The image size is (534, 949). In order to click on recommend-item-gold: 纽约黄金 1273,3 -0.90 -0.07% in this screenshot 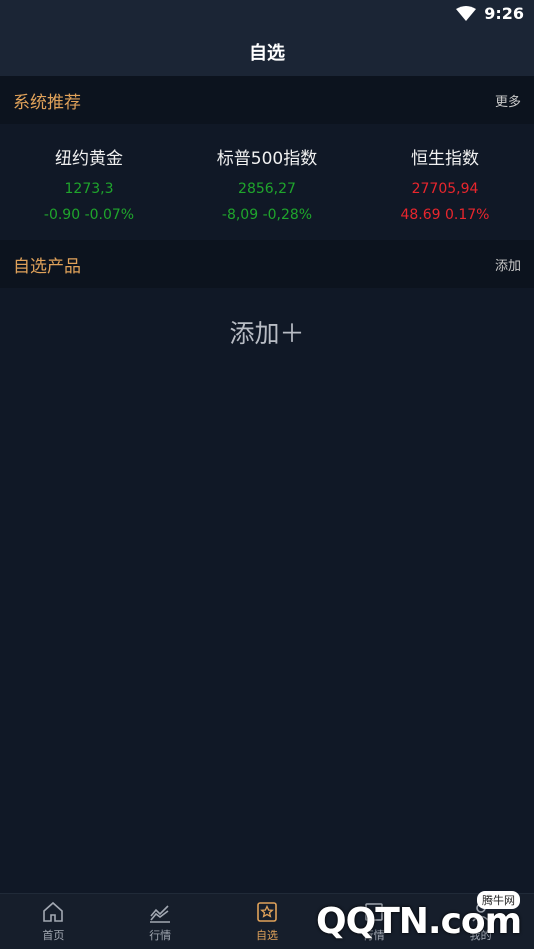, I will do `click(89, 183)`.